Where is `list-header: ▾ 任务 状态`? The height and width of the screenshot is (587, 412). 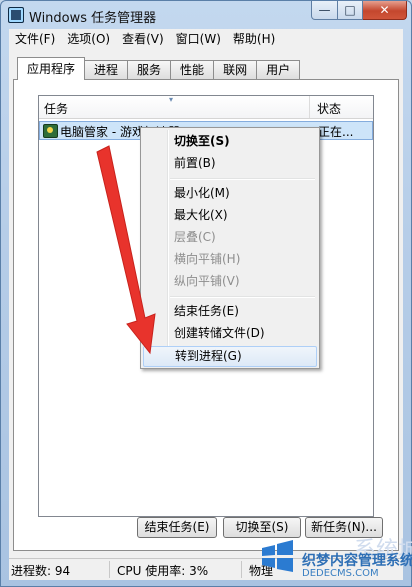
list-header: ▾ 任务 状态 is located at coordinates (206, 107).